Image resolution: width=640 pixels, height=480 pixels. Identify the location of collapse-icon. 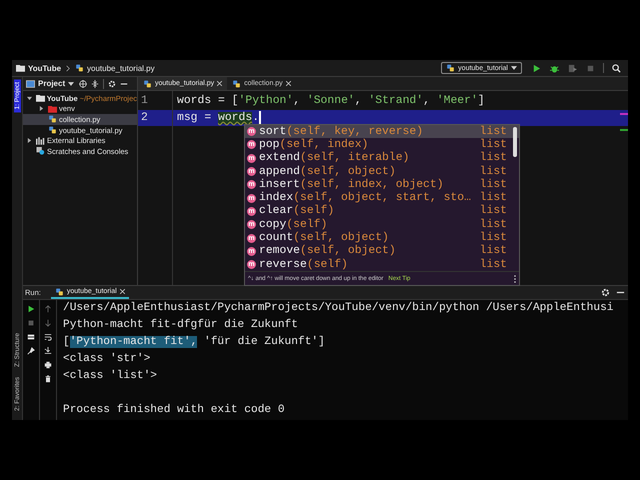
(95, 84).